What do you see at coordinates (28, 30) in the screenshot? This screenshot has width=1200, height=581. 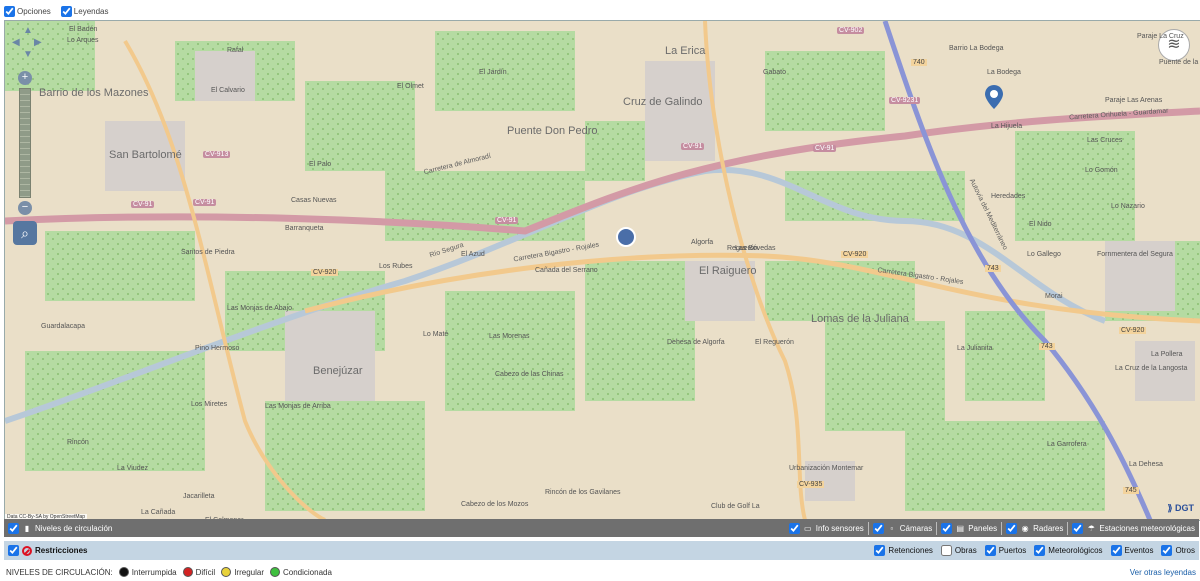 I see `pan-up-icon: ▲` at bounding box center [28, 30].